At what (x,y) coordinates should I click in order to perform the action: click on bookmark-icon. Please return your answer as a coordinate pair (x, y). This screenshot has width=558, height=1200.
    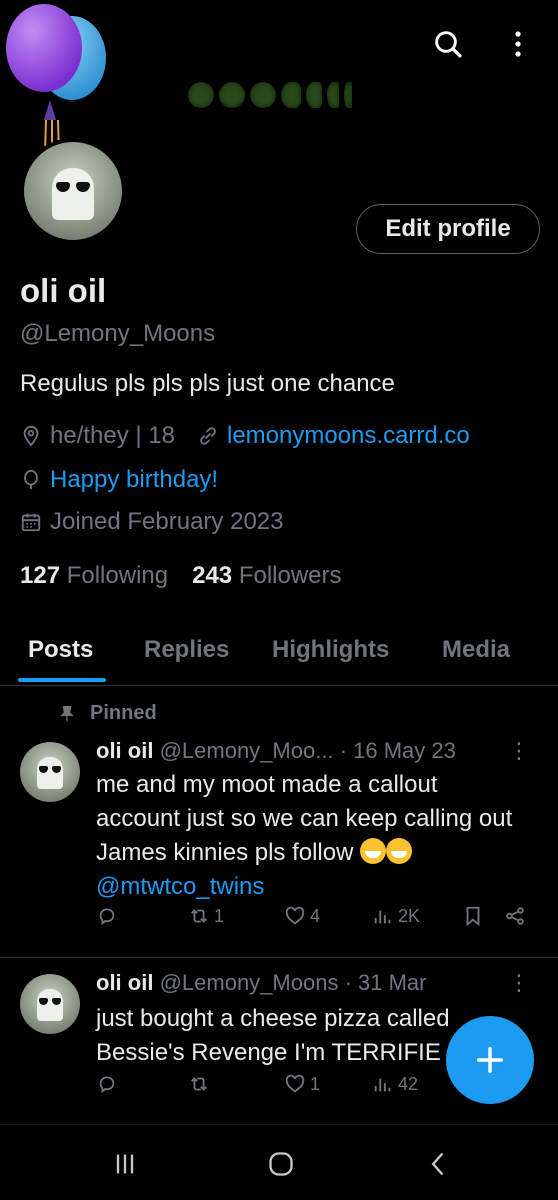
    Looking at the image, I should click on (473, 916).